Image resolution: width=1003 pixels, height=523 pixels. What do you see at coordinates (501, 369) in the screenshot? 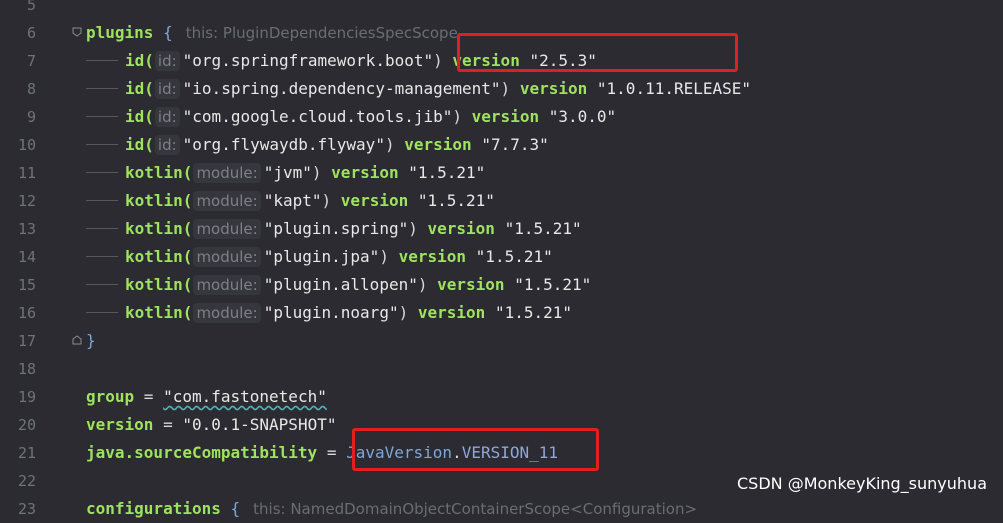
I see `code-line: 18` at bounding box center [501, 369].